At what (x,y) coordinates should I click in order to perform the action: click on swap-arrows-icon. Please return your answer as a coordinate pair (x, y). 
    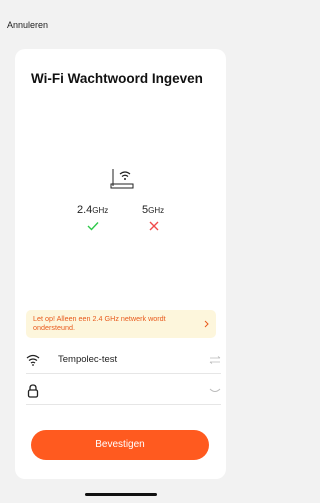
    Looking at the image, I should click on (215, 360).